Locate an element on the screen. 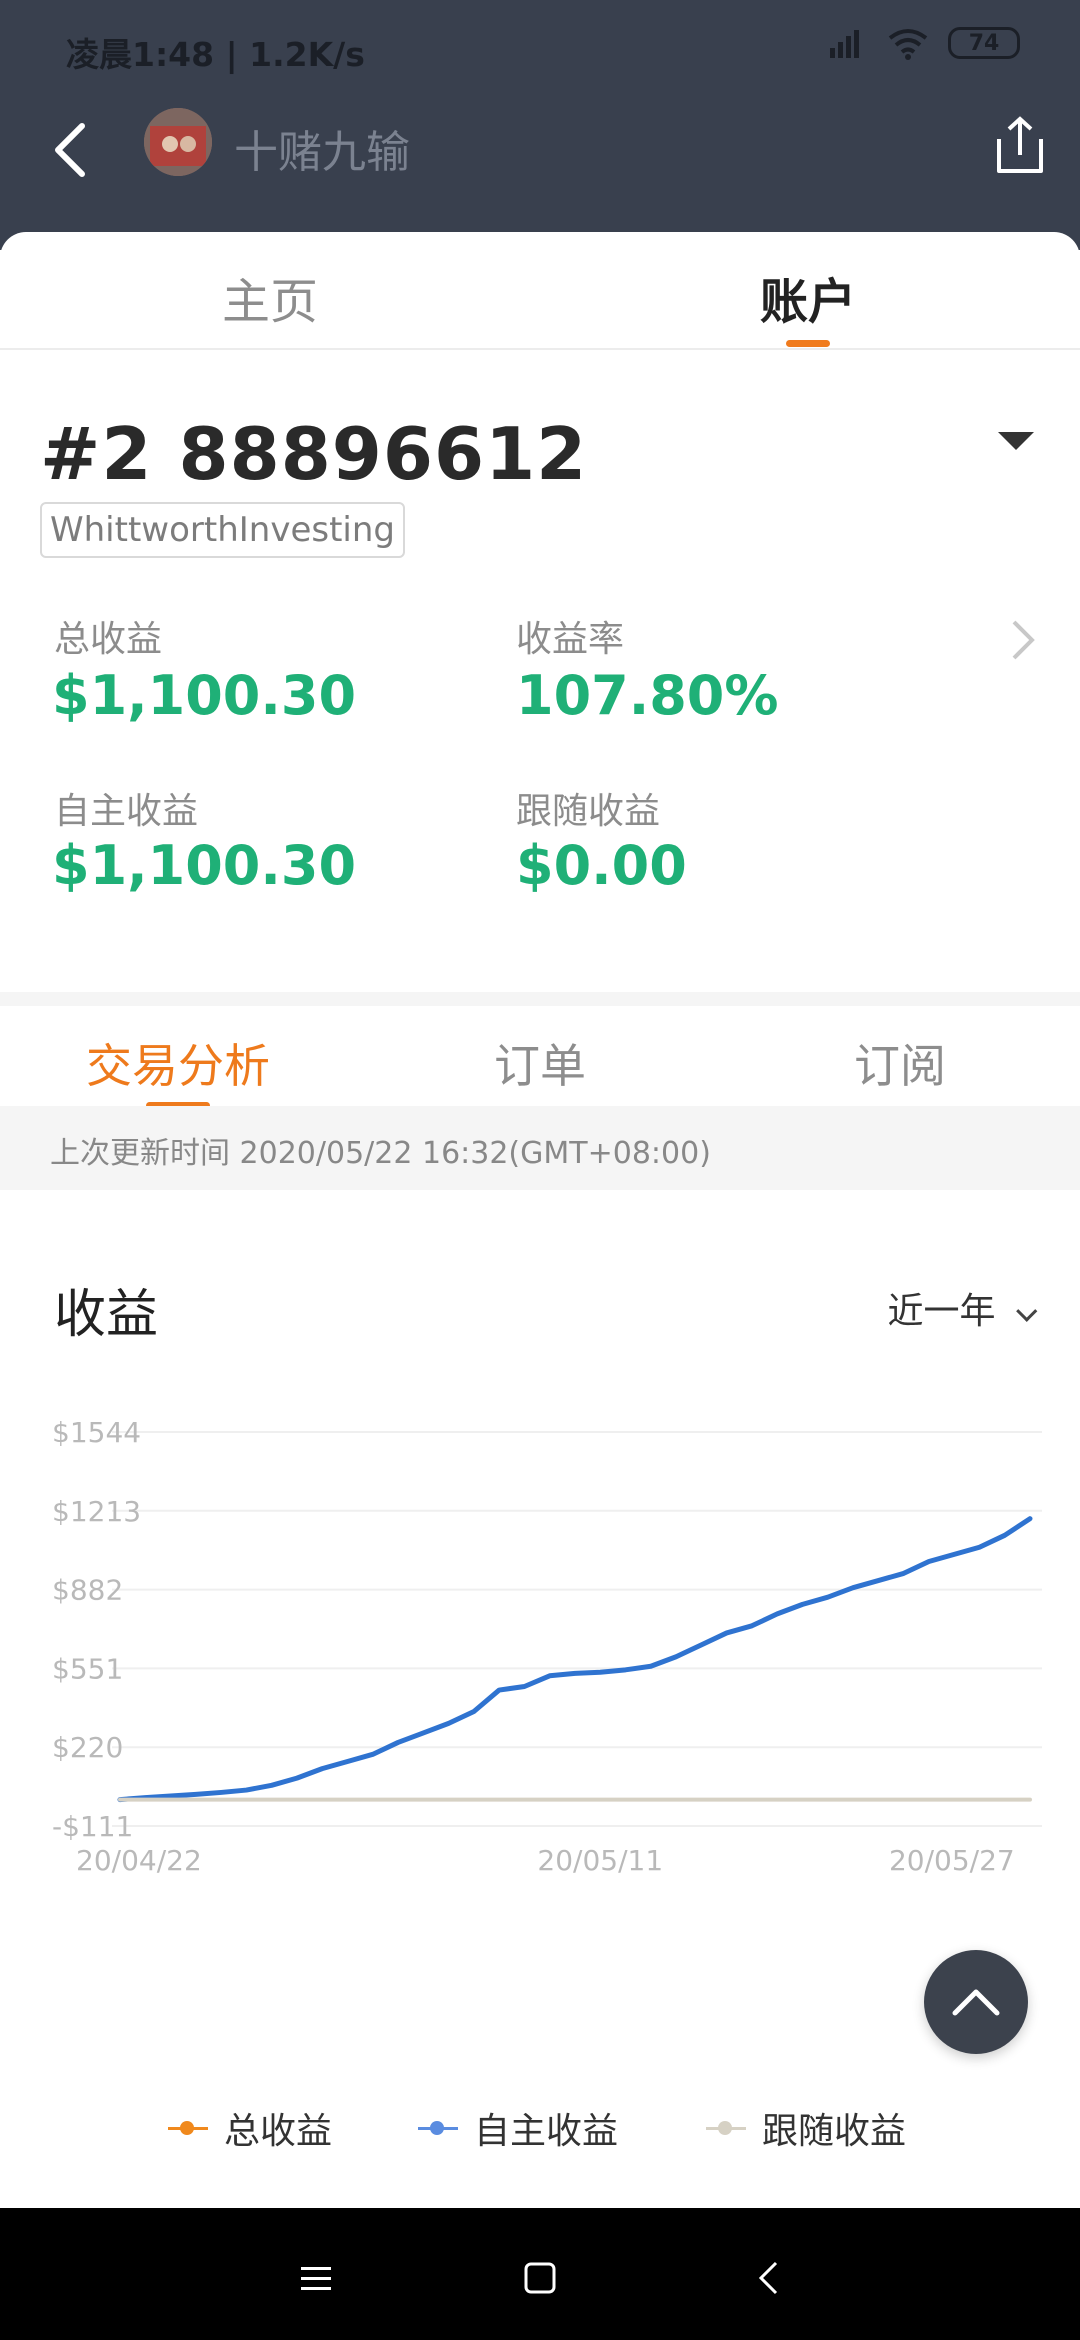 Image resolution: width=1080 pixels, height=2340 pixels. tab-account: 账户 is located at coordinates (808, 304).